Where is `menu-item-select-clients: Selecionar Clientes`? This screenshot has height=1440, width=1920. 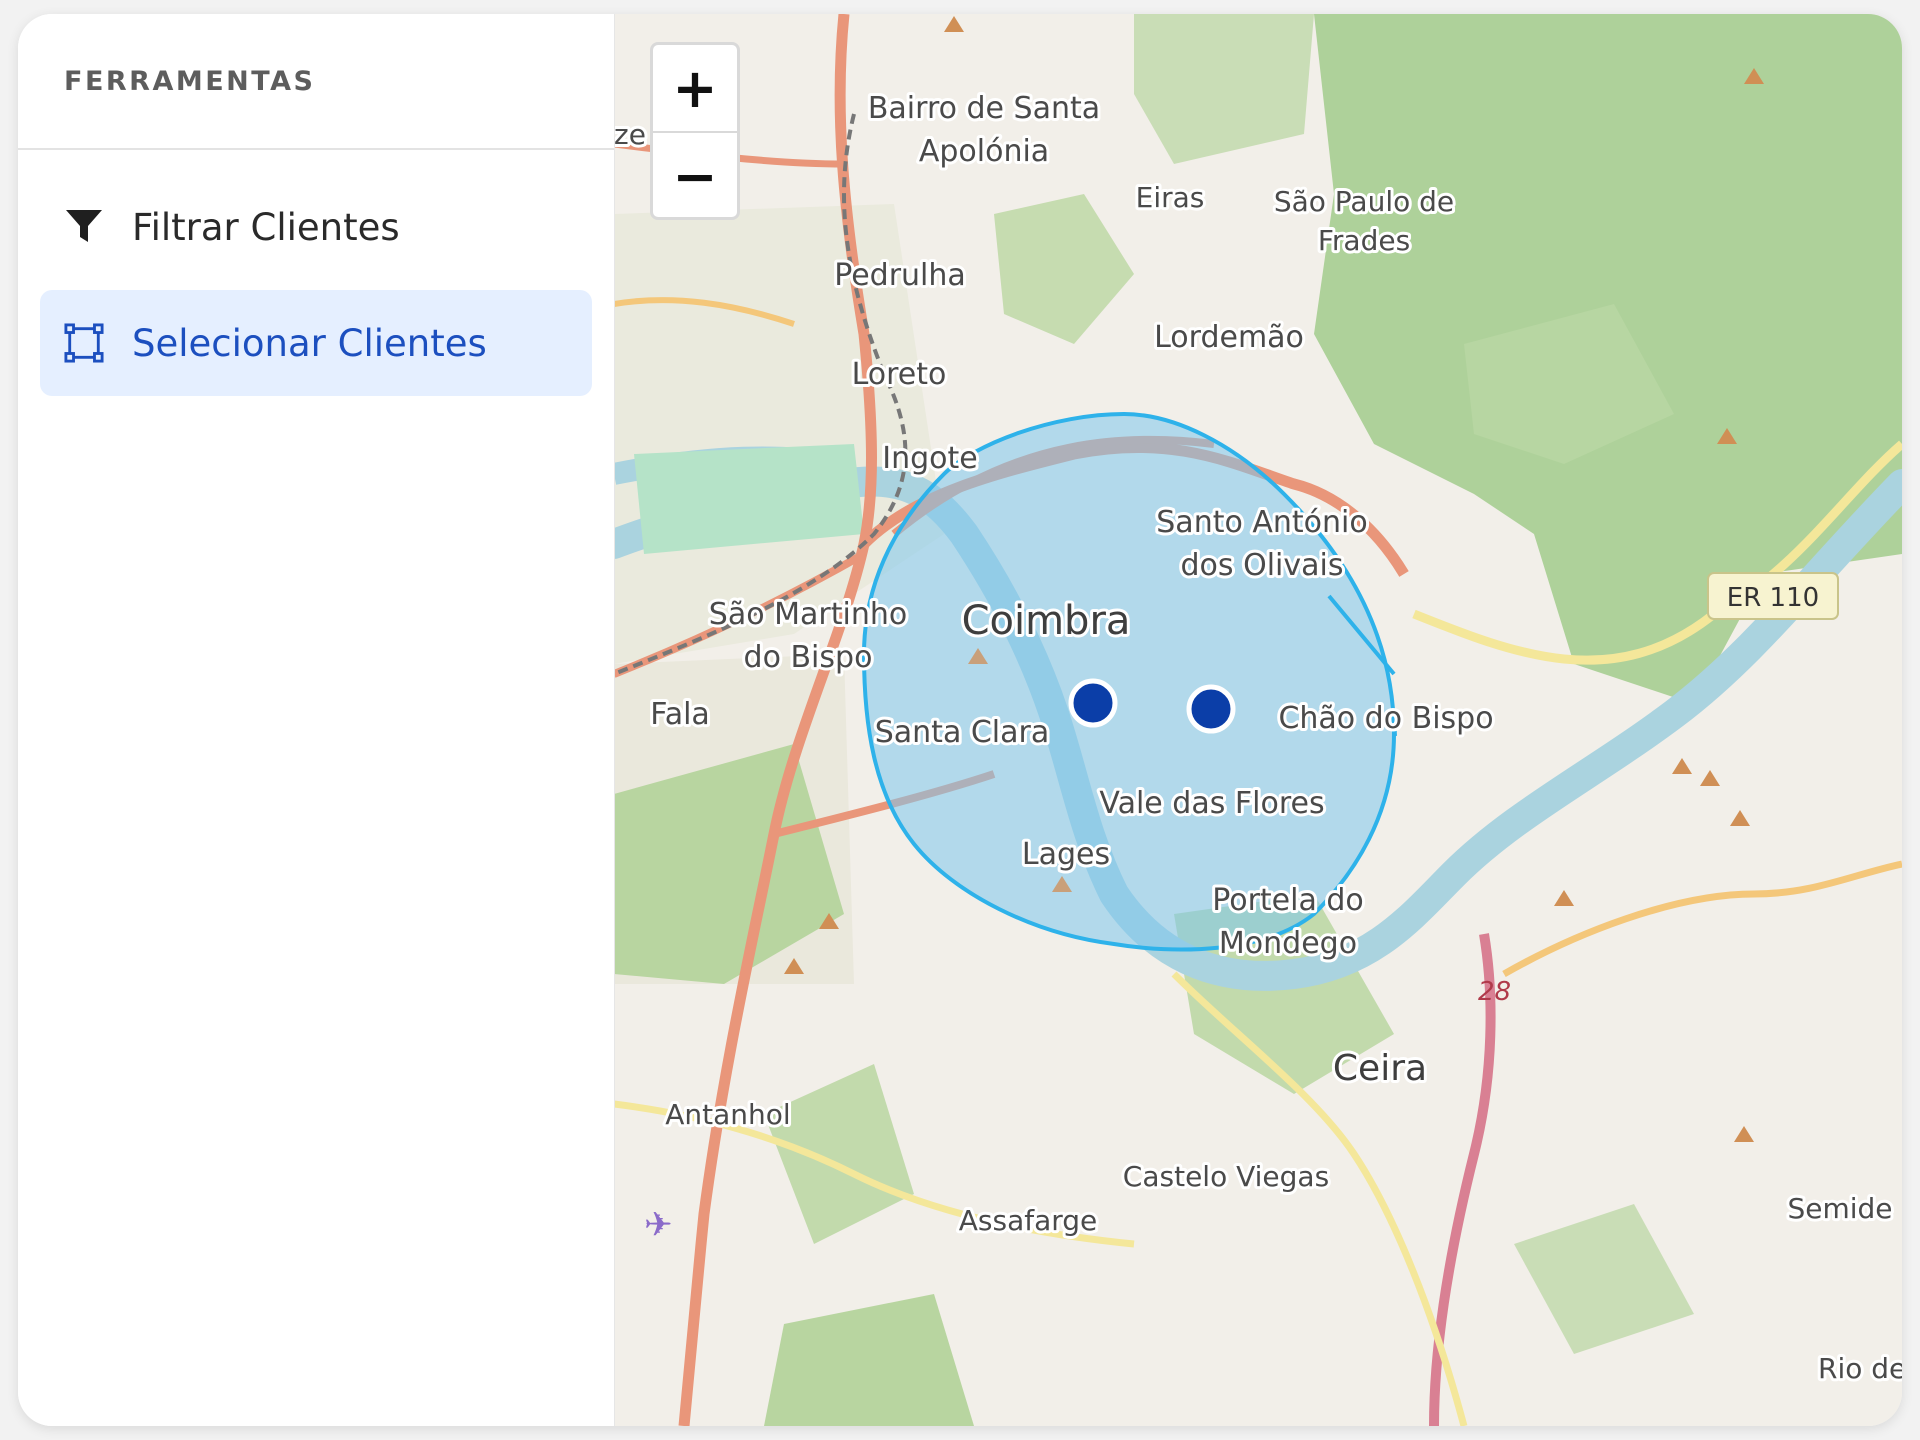
menu-item-select-clients: Selecionar Clientes is located at coordinates (316, 343).